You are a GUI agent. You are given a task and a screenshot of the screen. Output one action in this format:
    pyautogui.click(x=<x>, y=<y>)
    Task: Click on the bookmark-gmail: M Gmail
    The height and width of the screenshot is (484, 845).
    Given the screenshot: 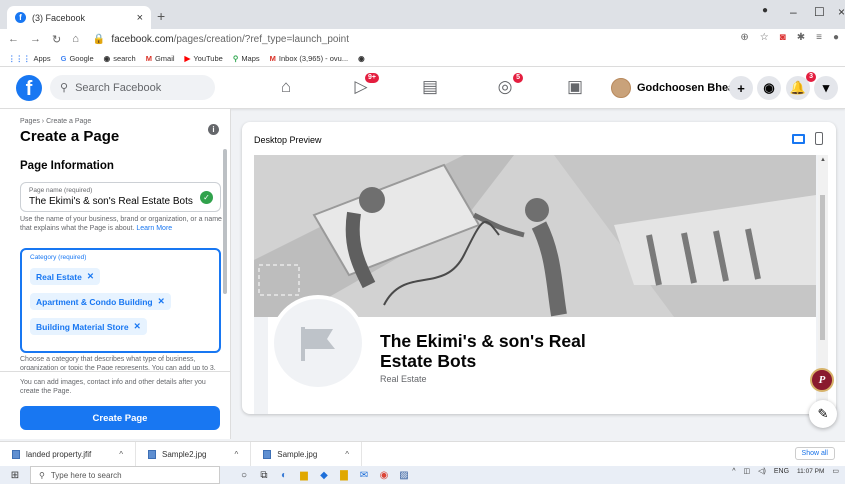 What is the action you would take?
    pyautogui.click(x=160, y=58)
    